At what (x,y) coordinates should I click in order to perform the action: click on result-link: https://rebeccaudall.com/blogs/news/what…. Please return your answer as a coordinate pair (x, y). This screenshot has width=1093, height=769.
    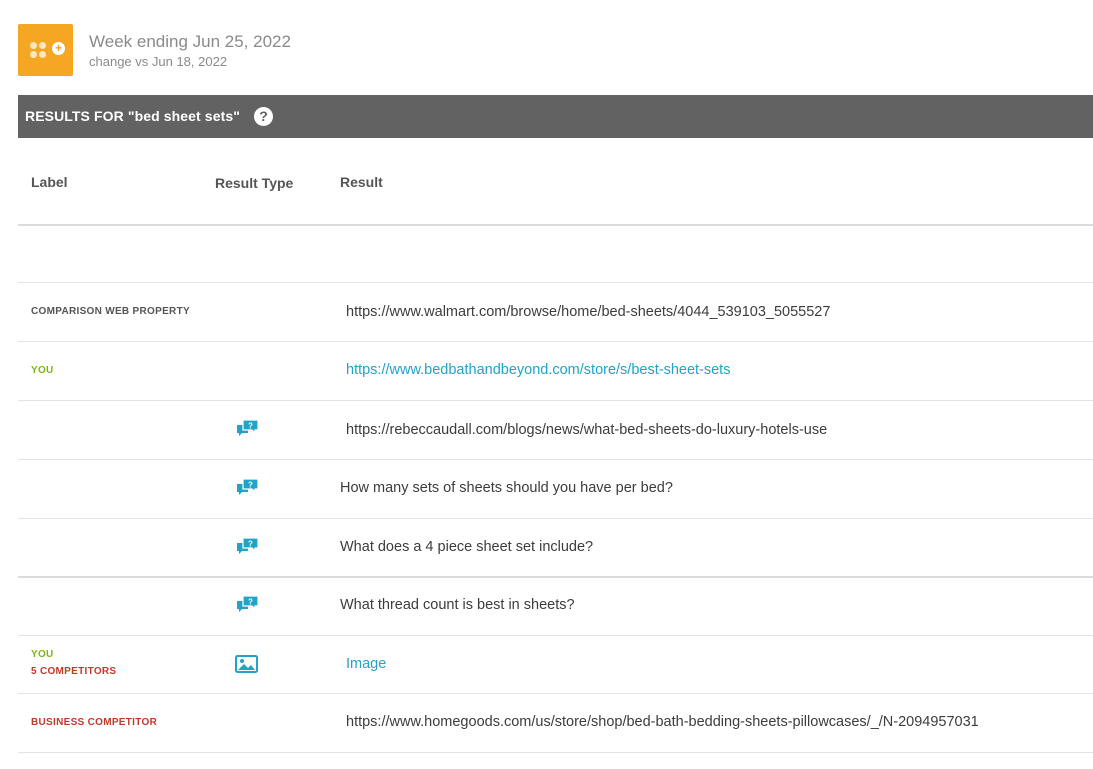
    Looking at the image, I should click on (586, 430).